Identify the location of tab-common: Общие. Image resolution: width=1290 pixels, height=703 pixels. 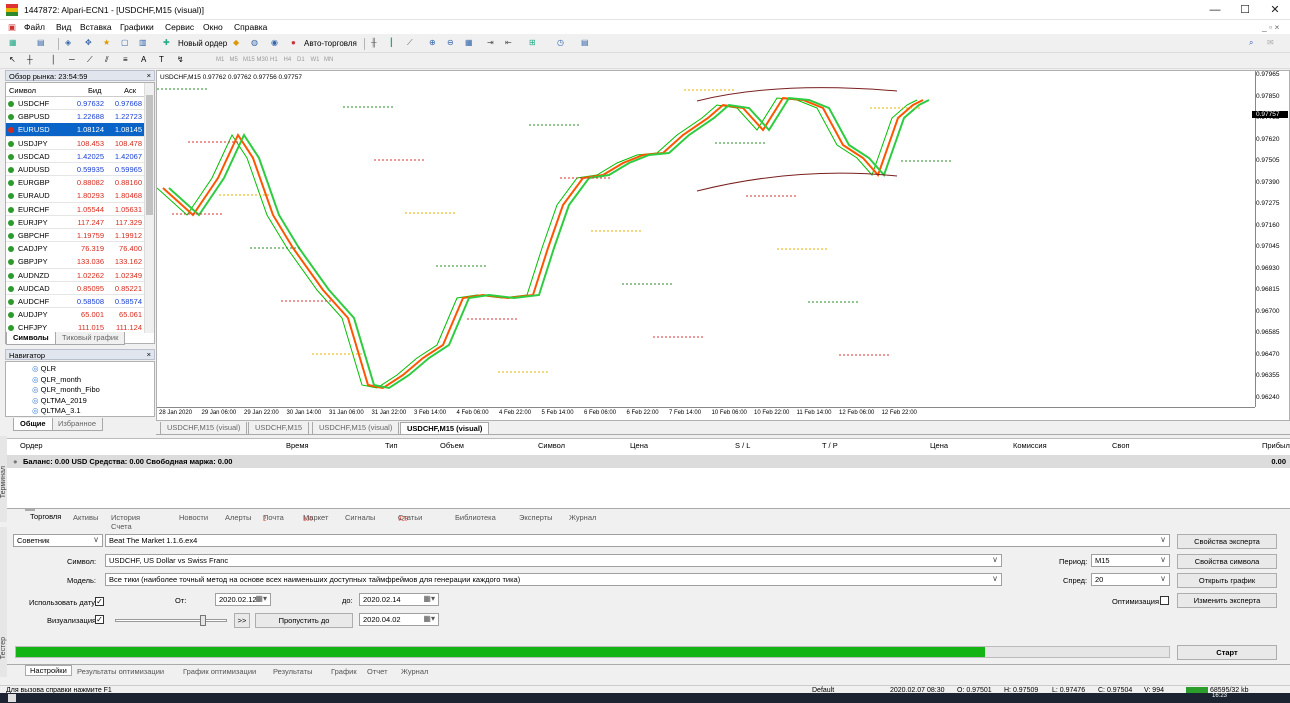
(33, 424).